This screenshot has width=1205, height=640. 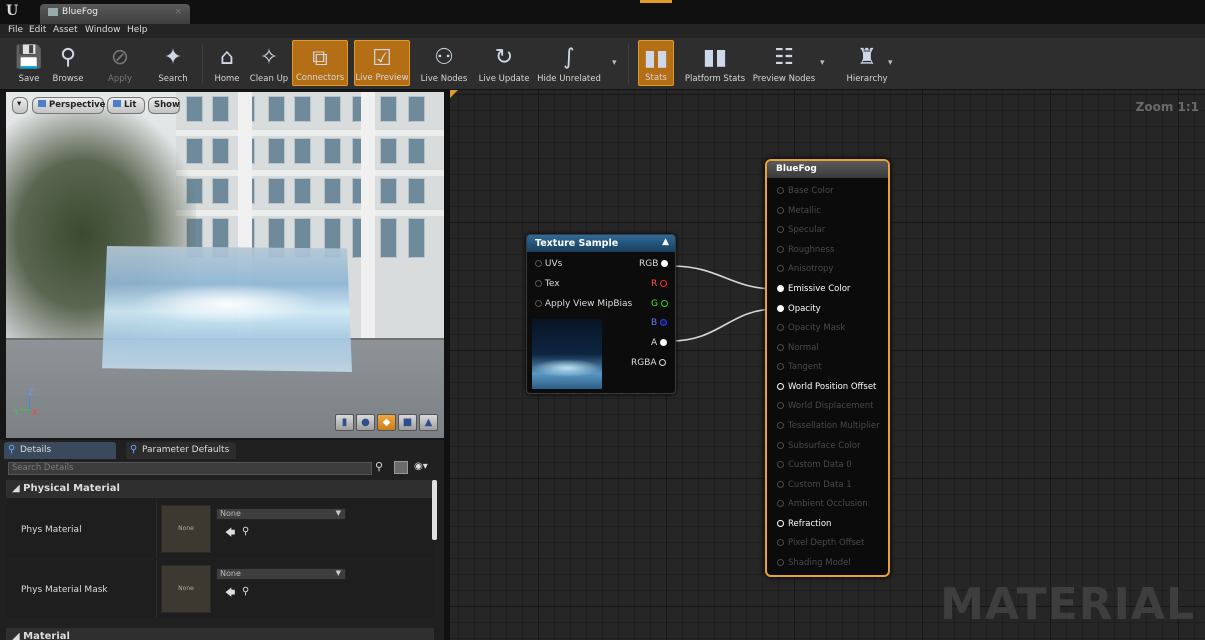 I want to click on apply-button: ⊘ Apply, so click(x=120, y=63).